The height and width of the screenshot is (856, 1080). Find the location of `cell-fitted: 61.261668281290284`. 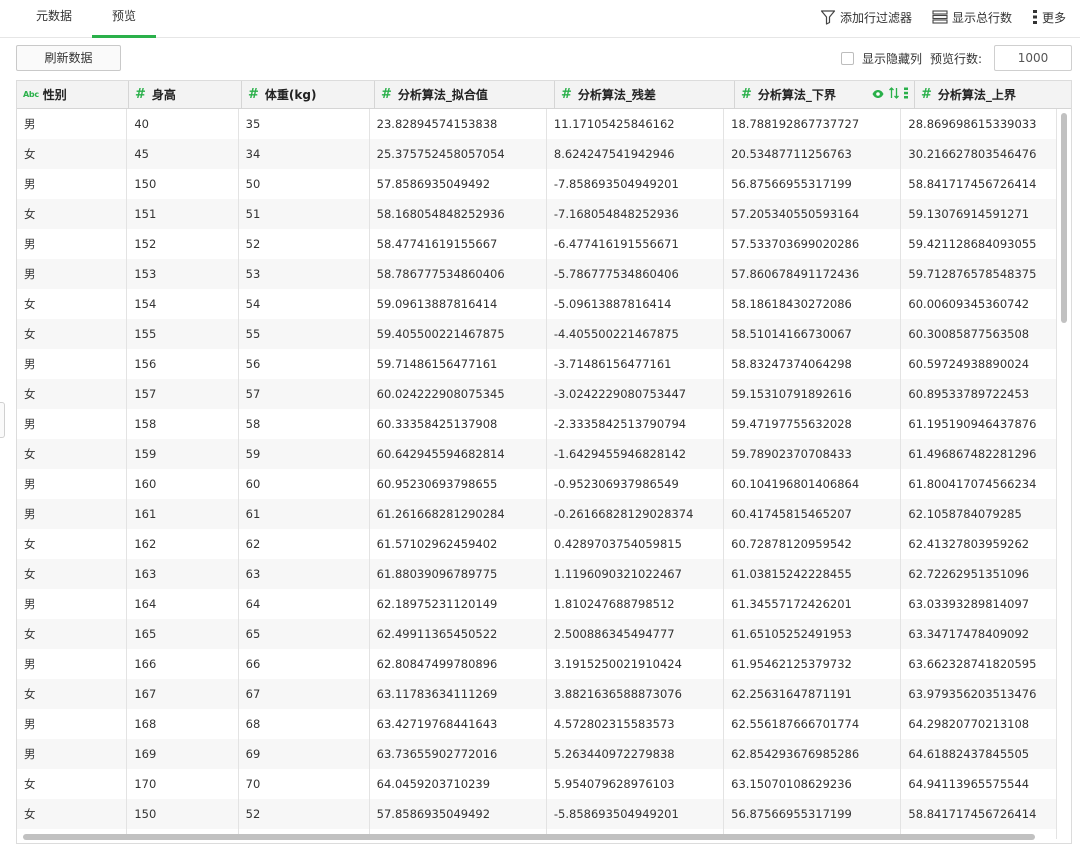

cell-fitted: 61.261668281290284 is located at coordinates (458, 514).